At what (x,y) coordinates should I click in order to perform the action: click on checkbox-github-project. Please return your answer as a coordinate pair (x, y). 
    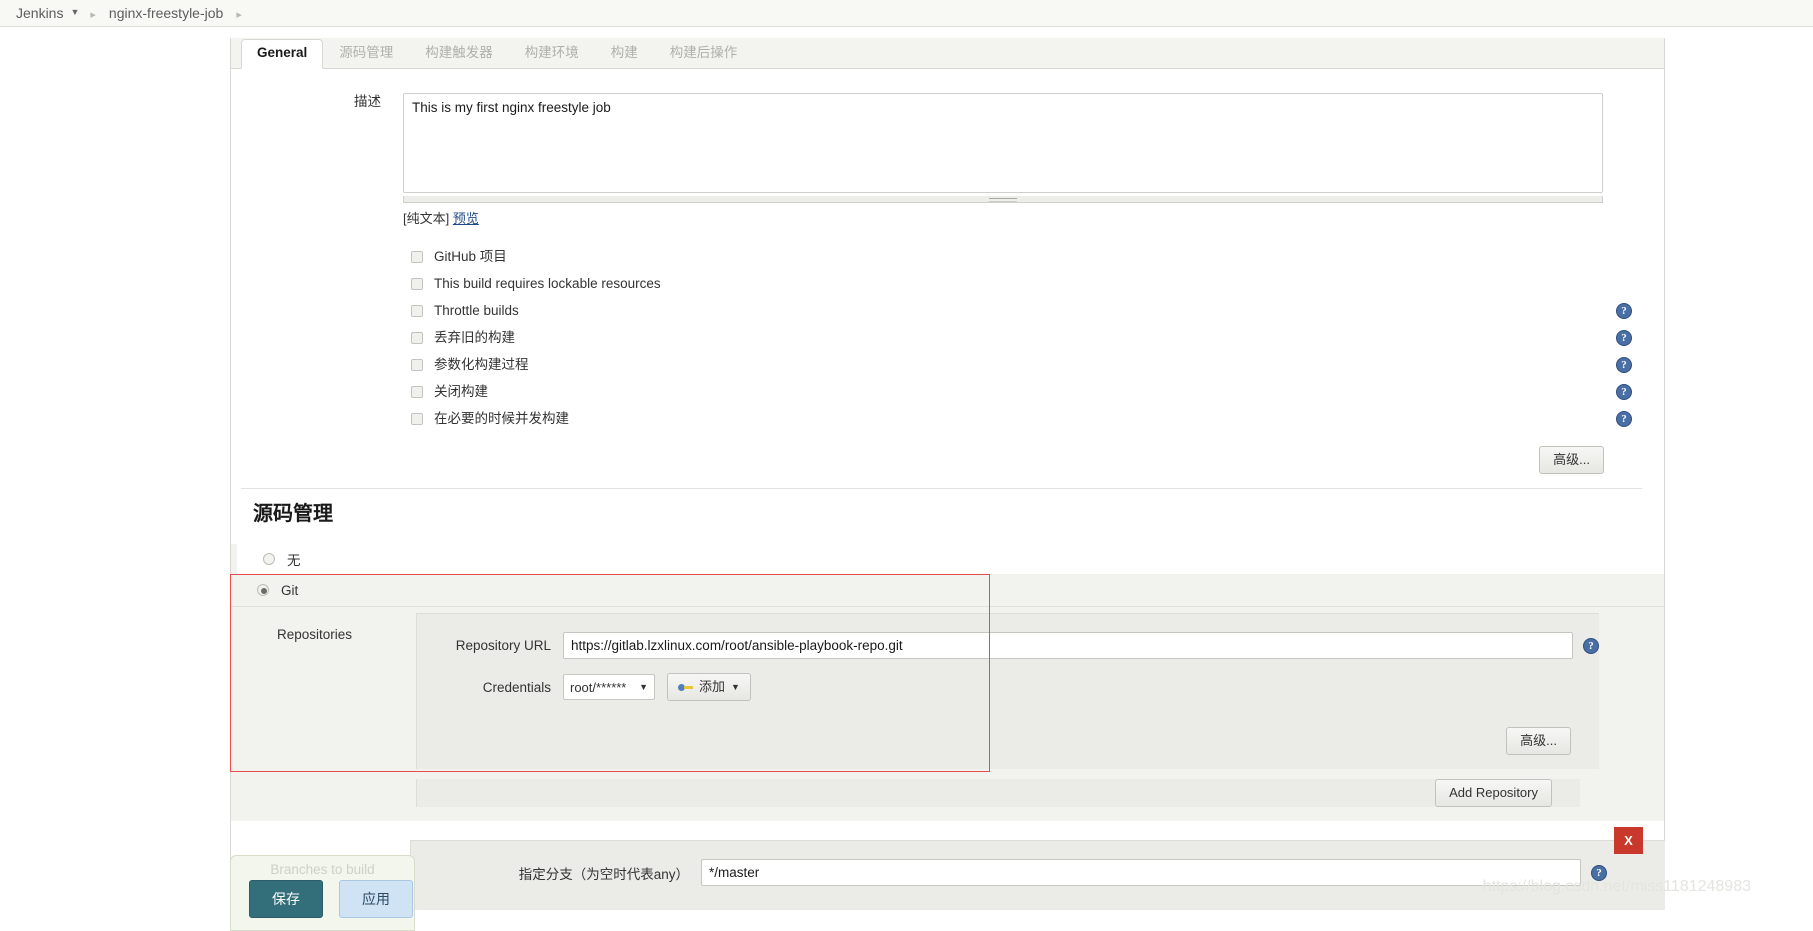
    Looking at the image, I should click on (417, 257).